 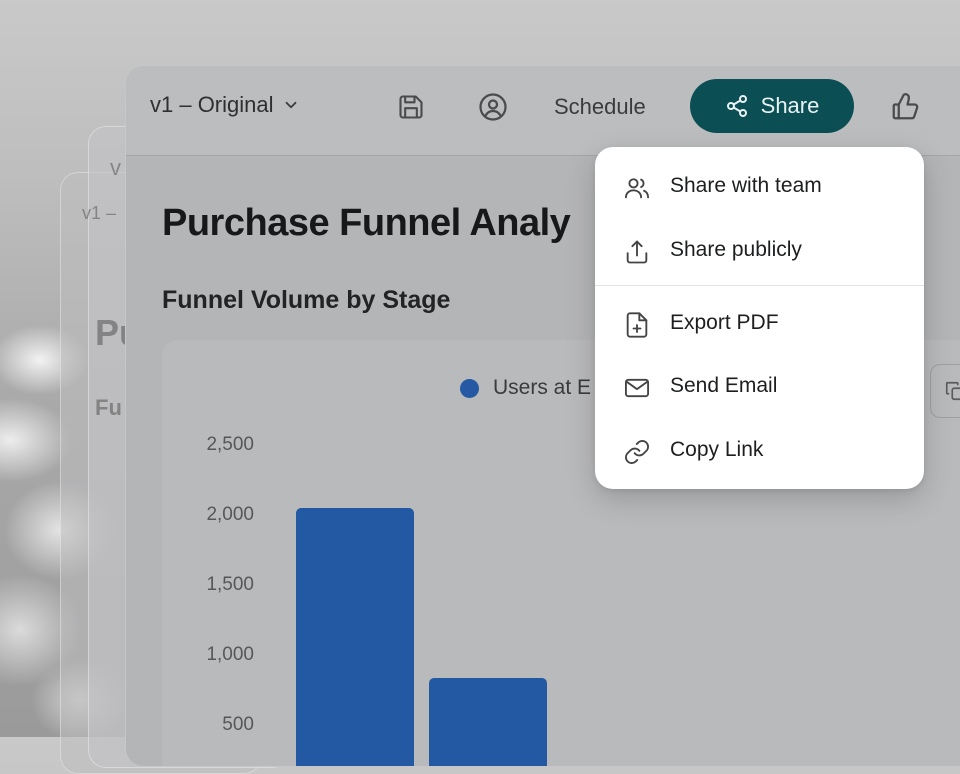 I want to click on menu-item-share-publicly: Share publicly, so click(x=759, y=250).